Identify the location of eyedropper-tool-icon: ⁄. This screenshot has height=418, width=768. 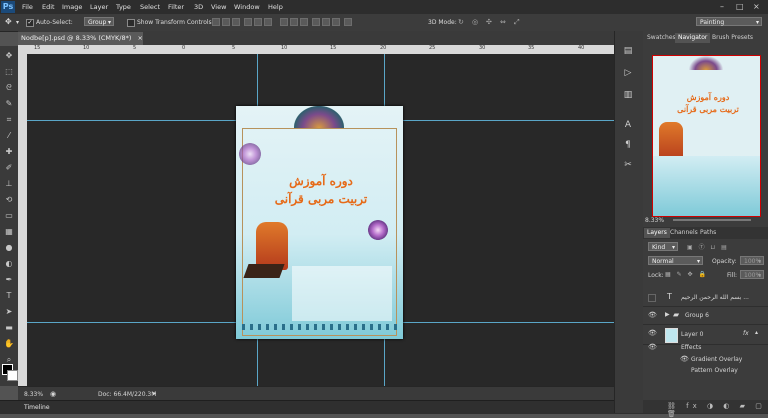
(9, 135).